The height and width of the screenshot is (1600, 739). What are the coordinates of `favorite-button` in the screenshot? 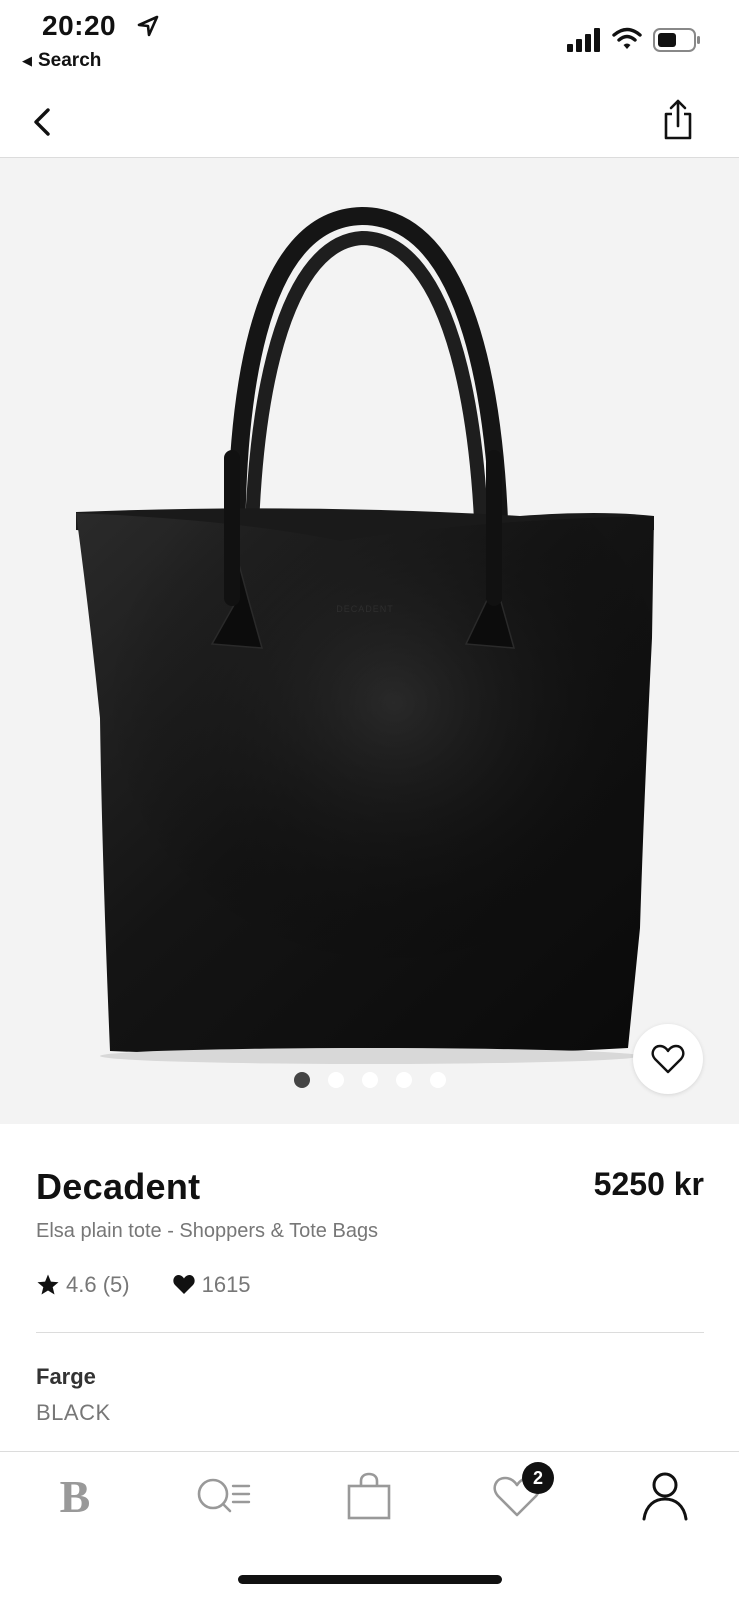 It's located at (668, 1059).